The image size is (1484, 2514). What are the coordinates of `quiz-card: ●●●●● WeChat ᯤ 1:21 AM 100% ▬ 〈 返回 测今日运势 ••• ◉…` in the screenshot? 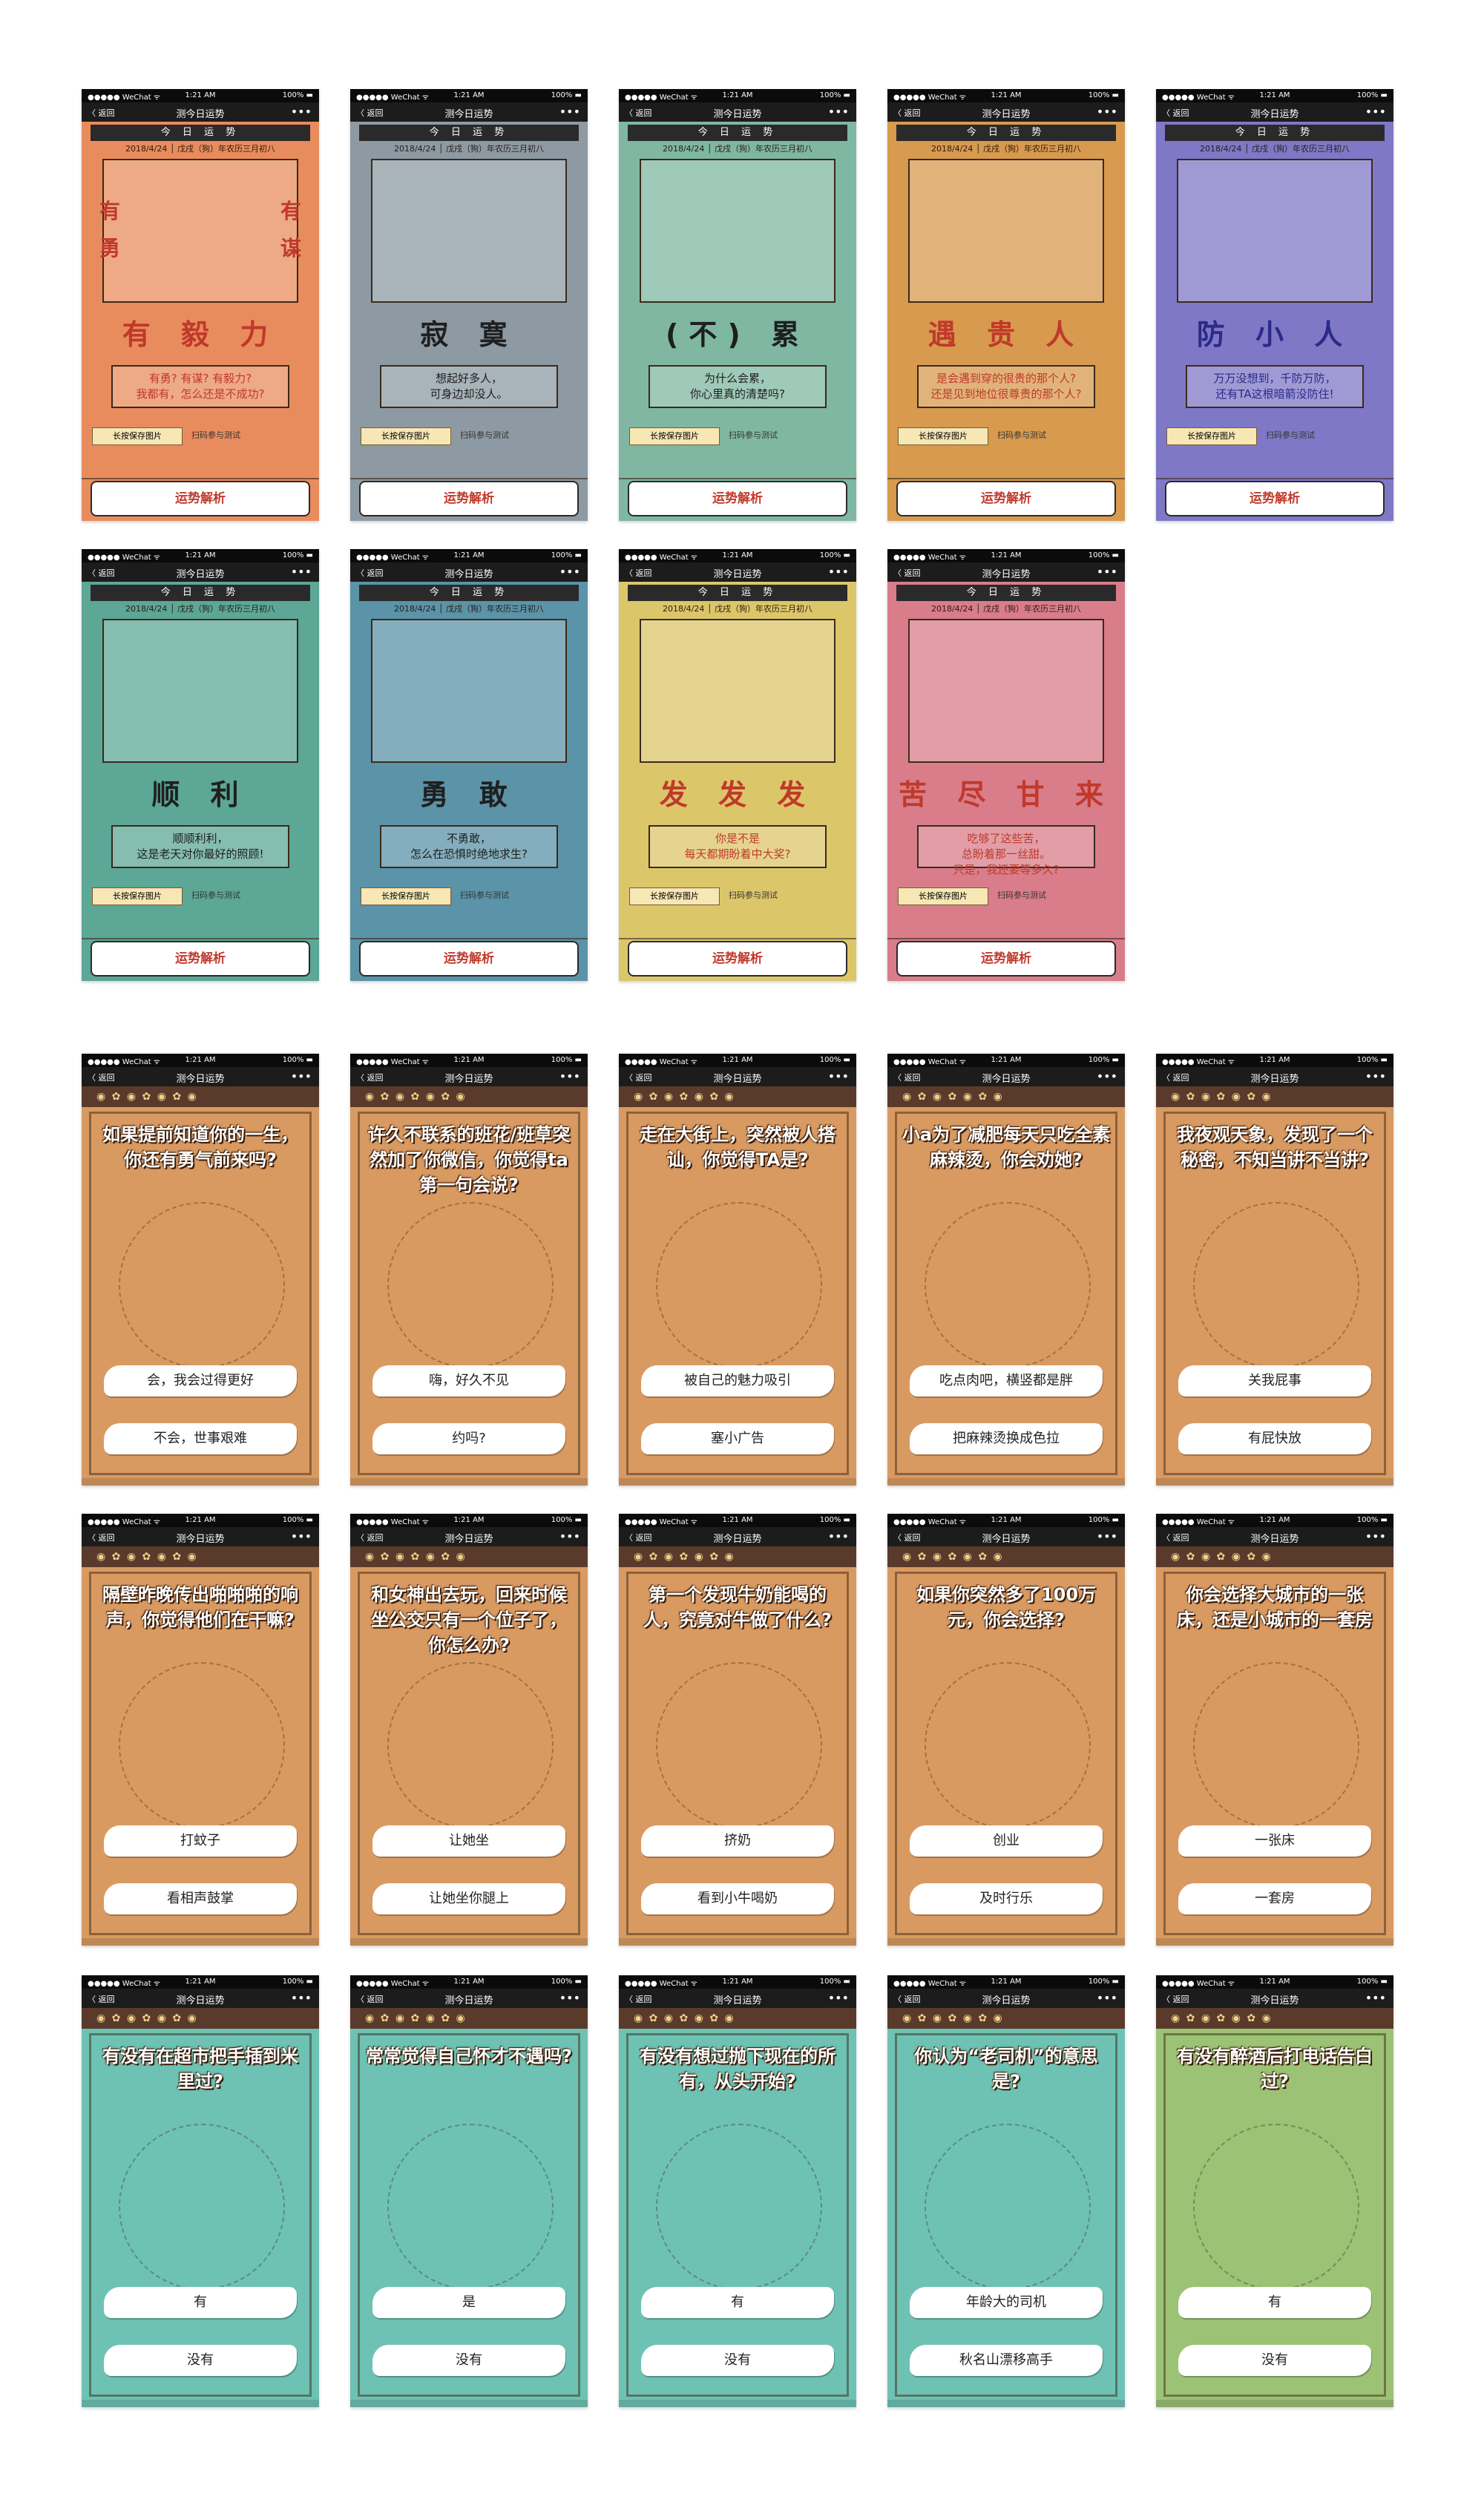 It's located at (469, 2191).